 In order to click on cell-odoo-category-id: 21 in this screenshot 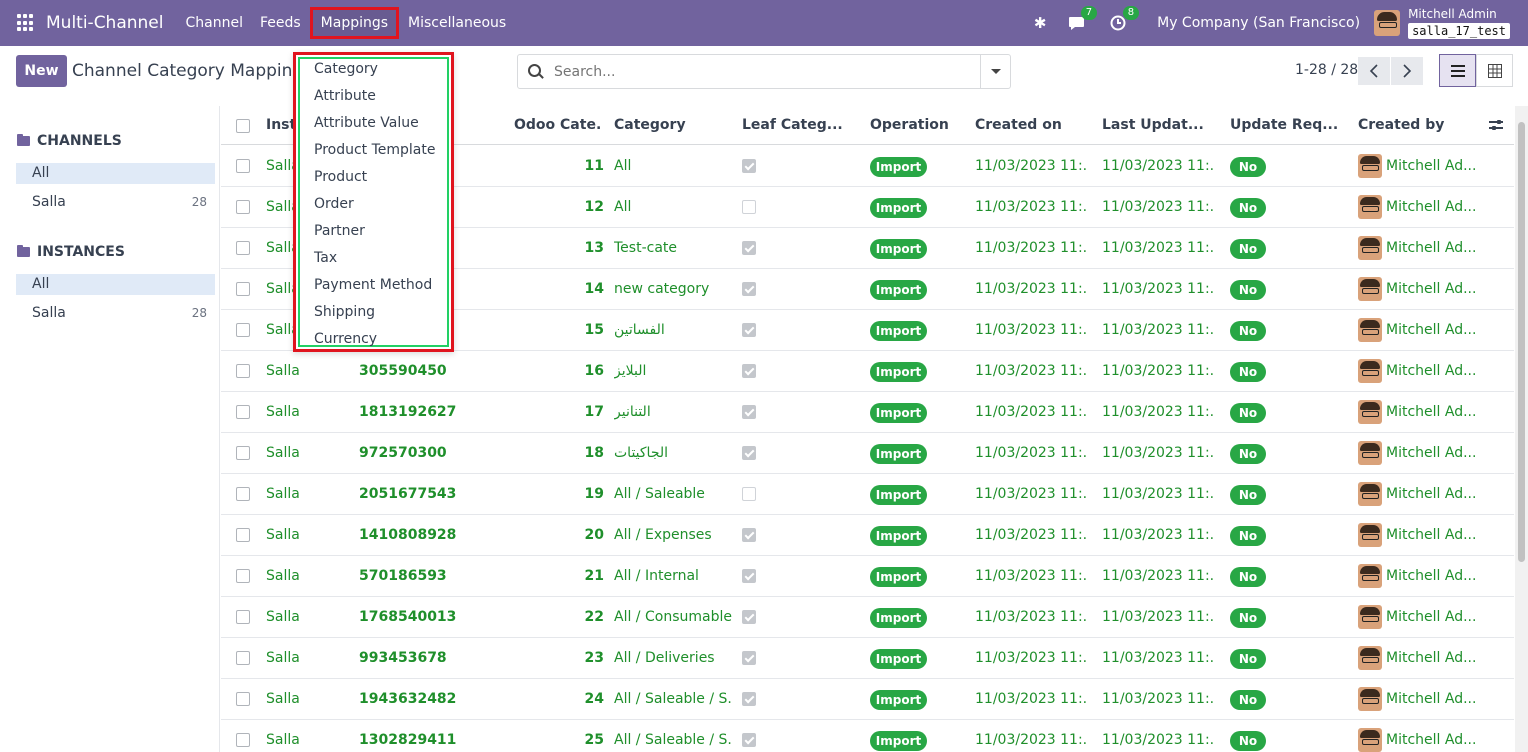, I will do `click(594, 576)`.